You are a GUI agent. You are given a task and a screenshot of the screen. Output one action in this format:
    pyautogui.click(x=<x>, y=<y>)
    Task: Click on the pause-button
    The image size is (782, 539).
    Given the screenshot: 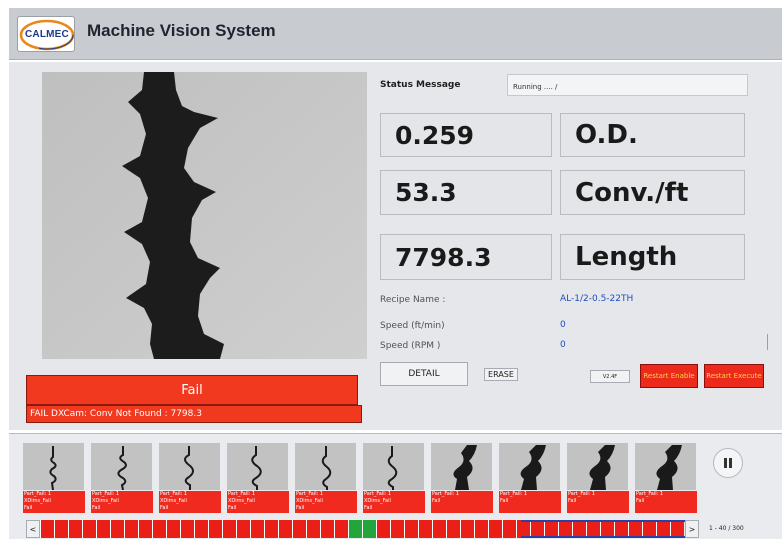 What is the action you would take?
    pyautogui.click(x=728, y=463)
    